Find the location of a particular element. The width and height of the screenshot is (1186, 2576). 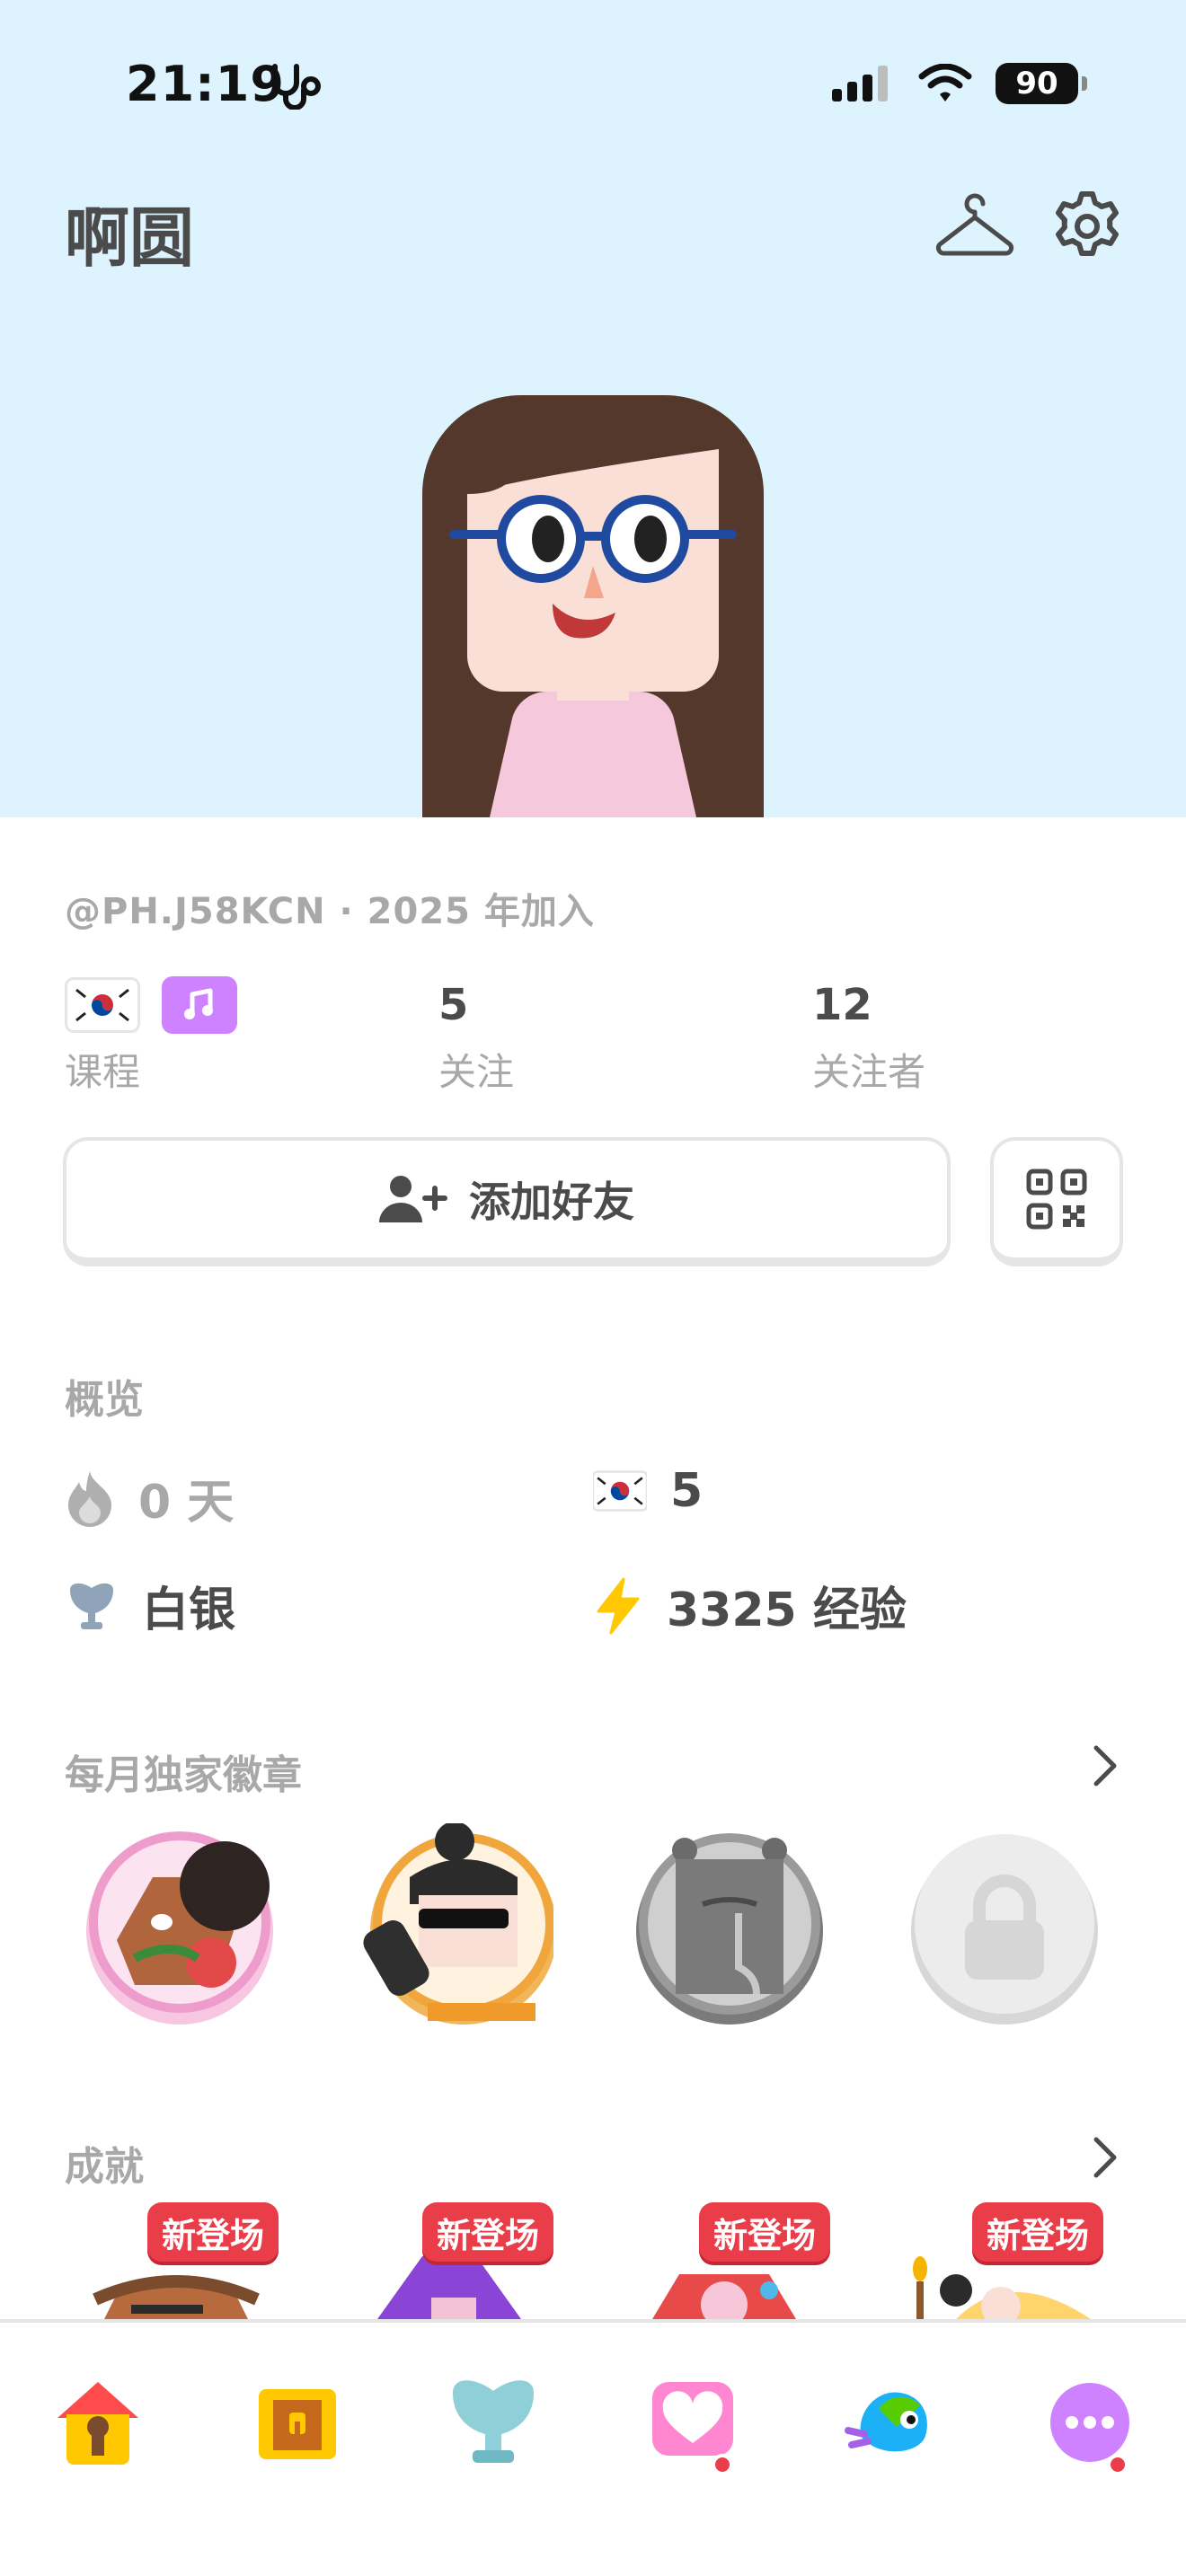

duo-icon is located at coordinates (892, 2422).